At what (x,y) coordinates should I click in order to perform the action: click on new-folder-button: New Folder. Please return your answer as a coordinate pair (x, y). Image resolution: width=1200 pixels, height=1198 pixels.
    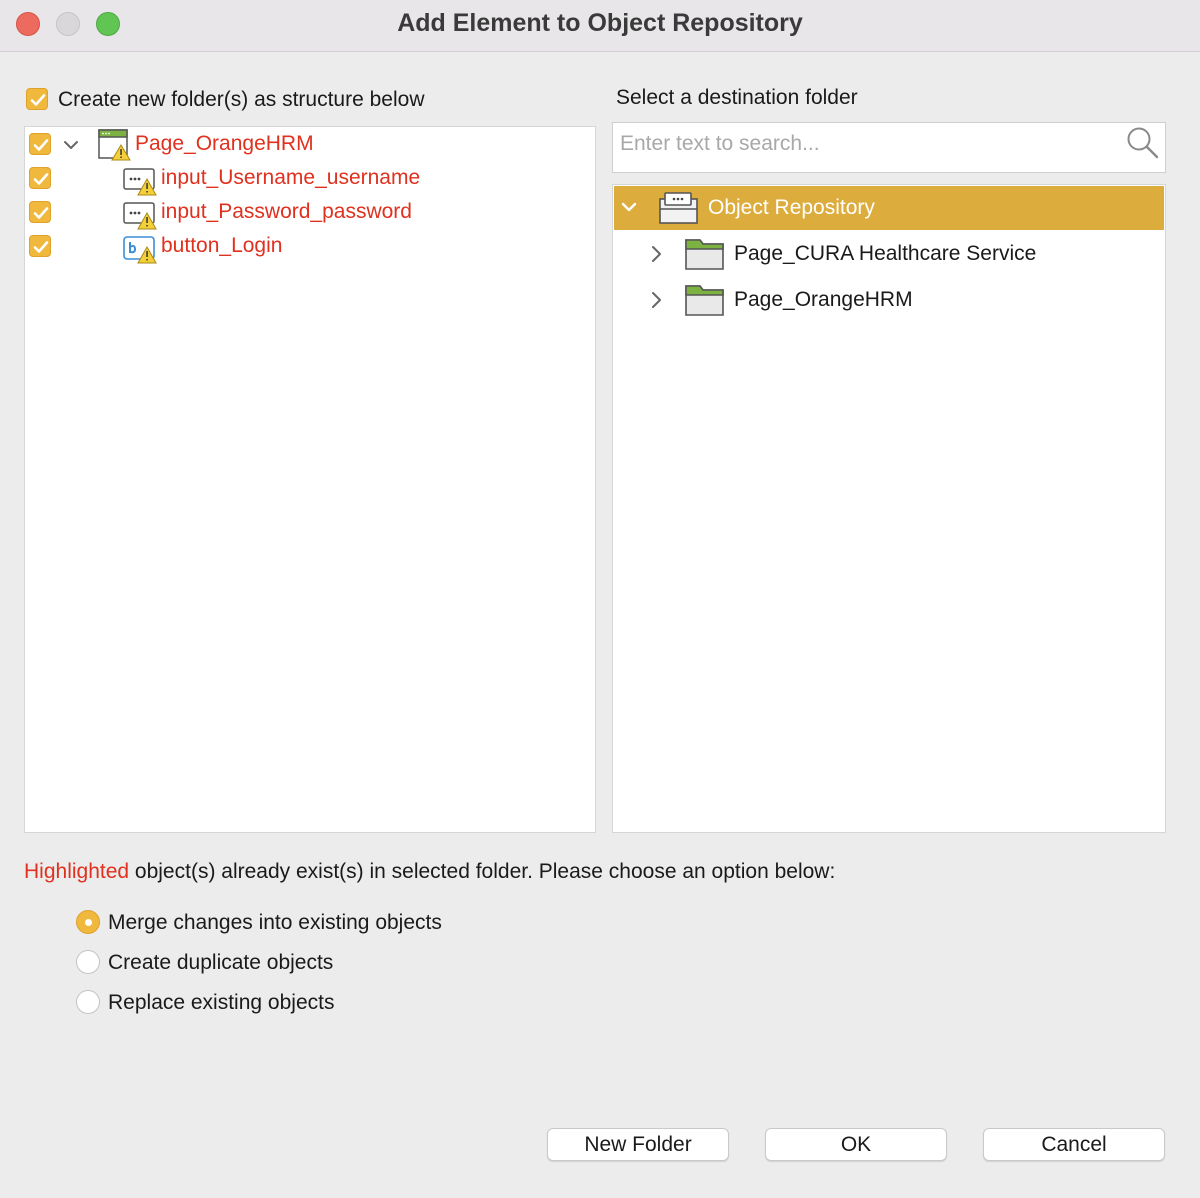
    Looking at the image, I should click on (638, 1144).